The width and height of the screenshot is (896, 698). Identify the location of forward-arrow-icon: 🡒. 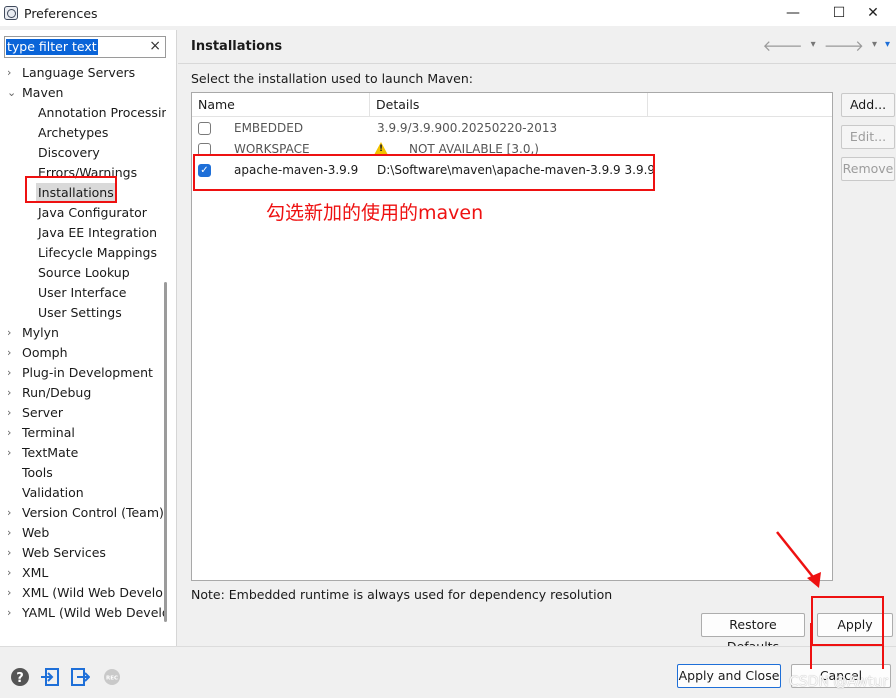
(844, 45).